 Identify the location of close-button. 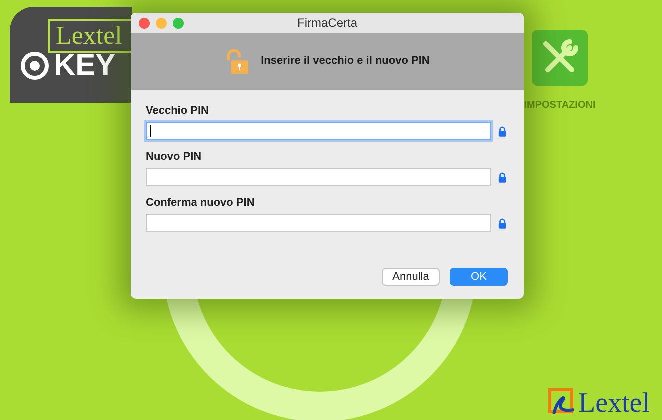
(144, 23).